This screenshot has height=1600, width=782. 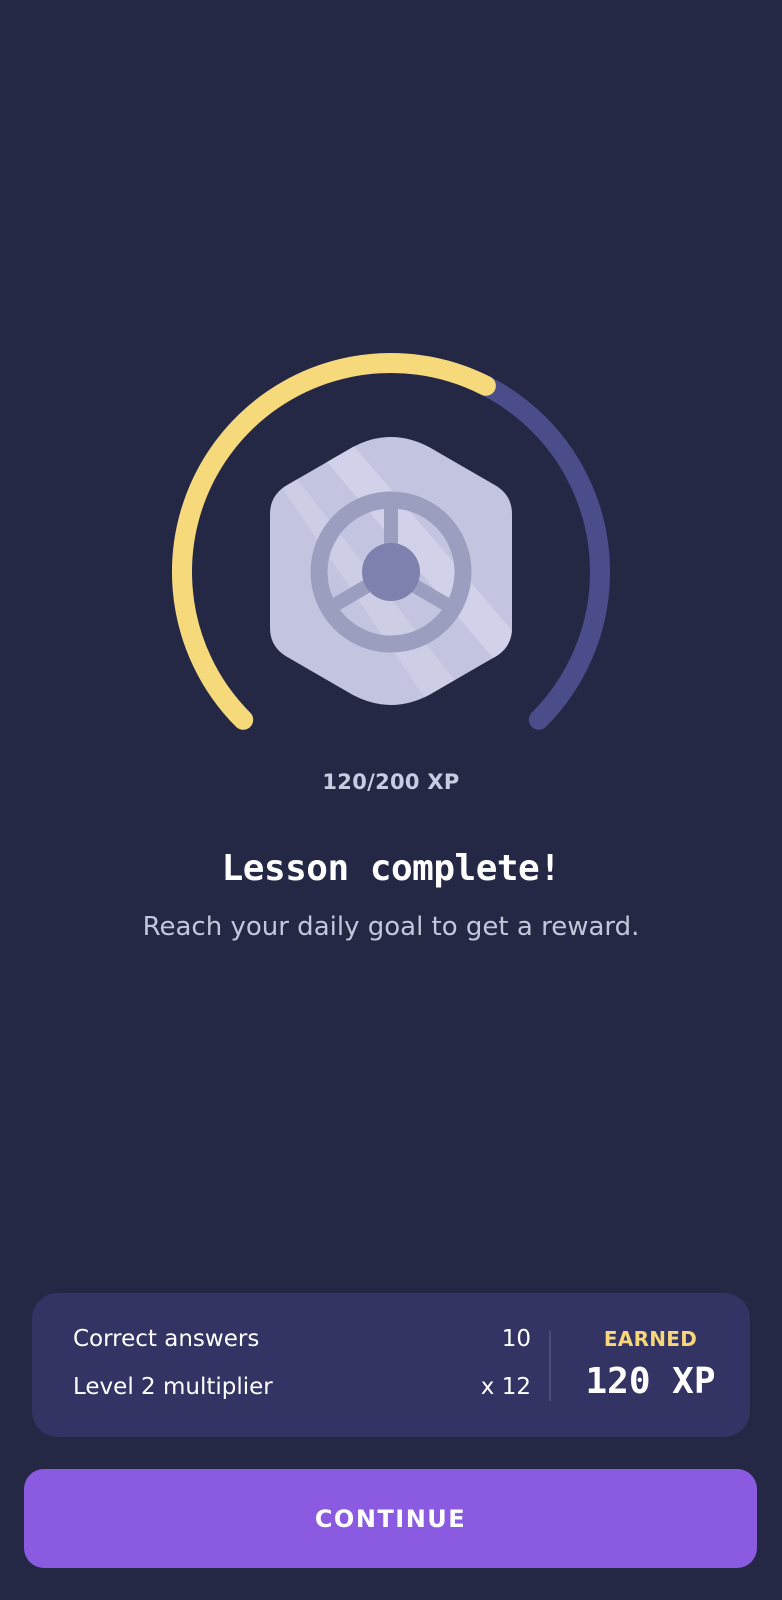 I want to click on continue-button: CONTINUE, so click(x=390, y=1518).